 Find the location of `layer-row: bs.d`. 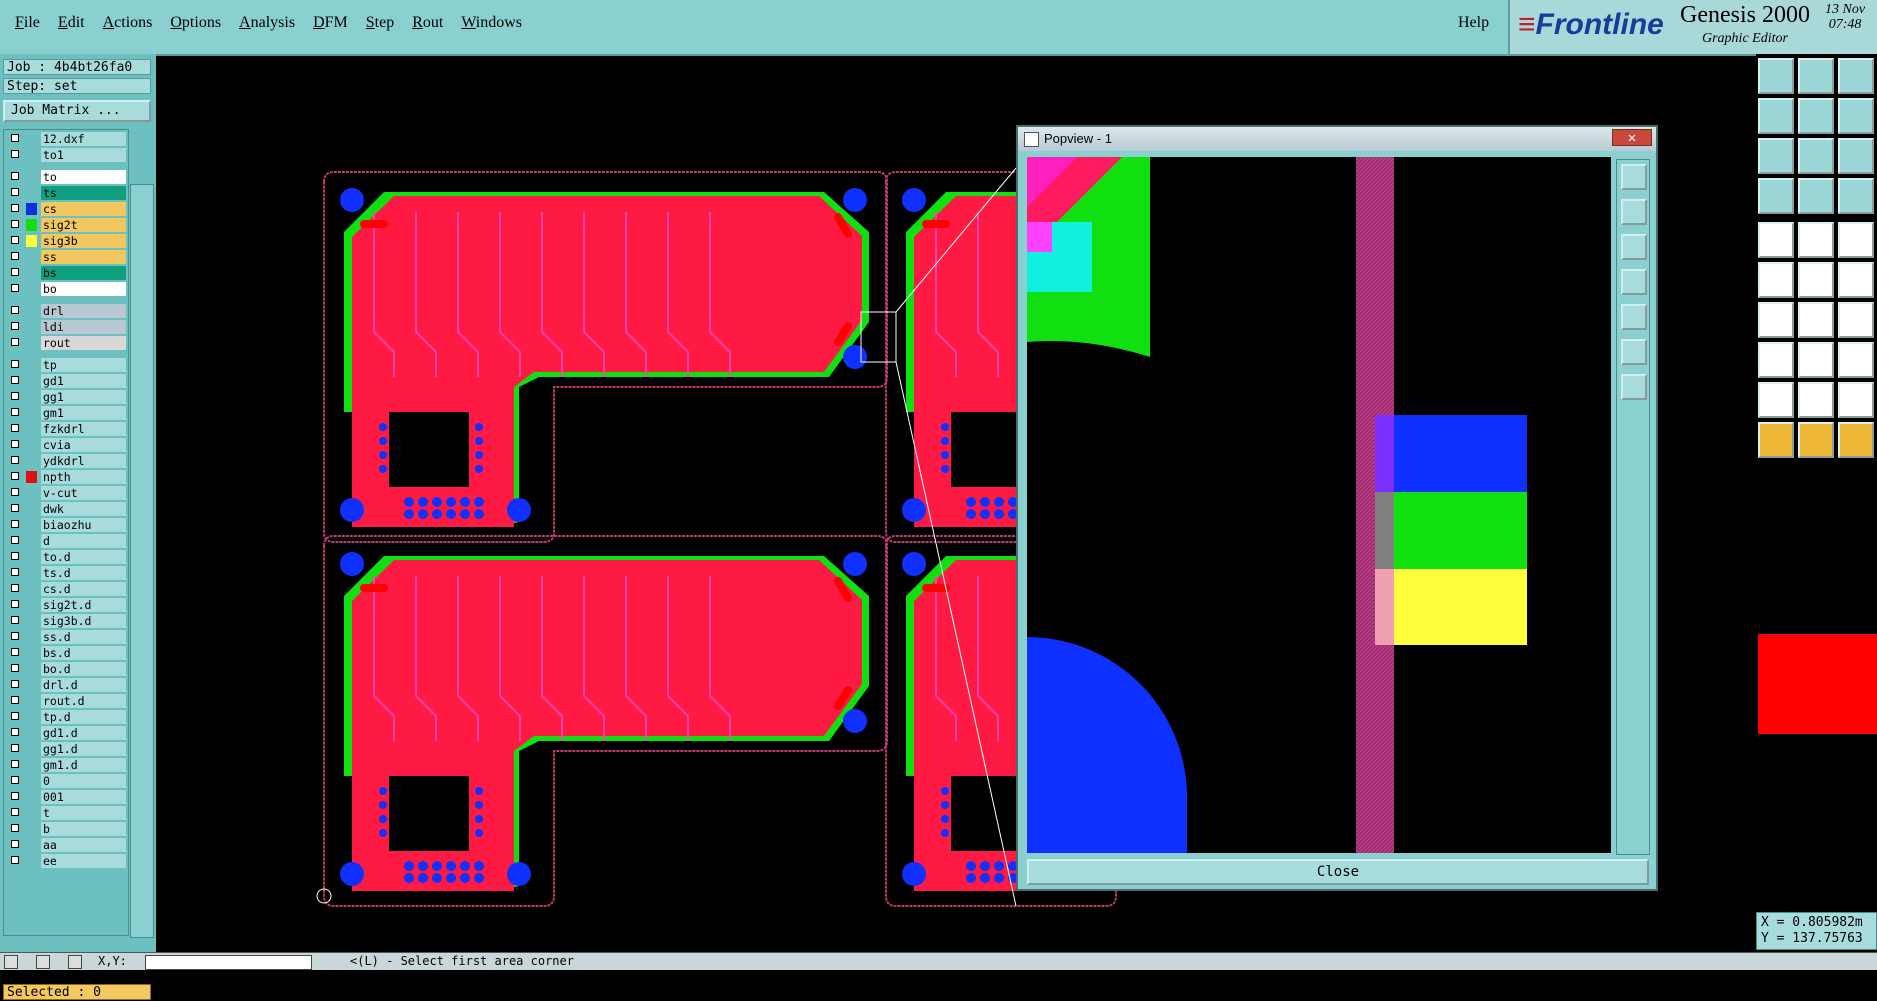

layer-row: bs.d is located at coordinates (66, 653).